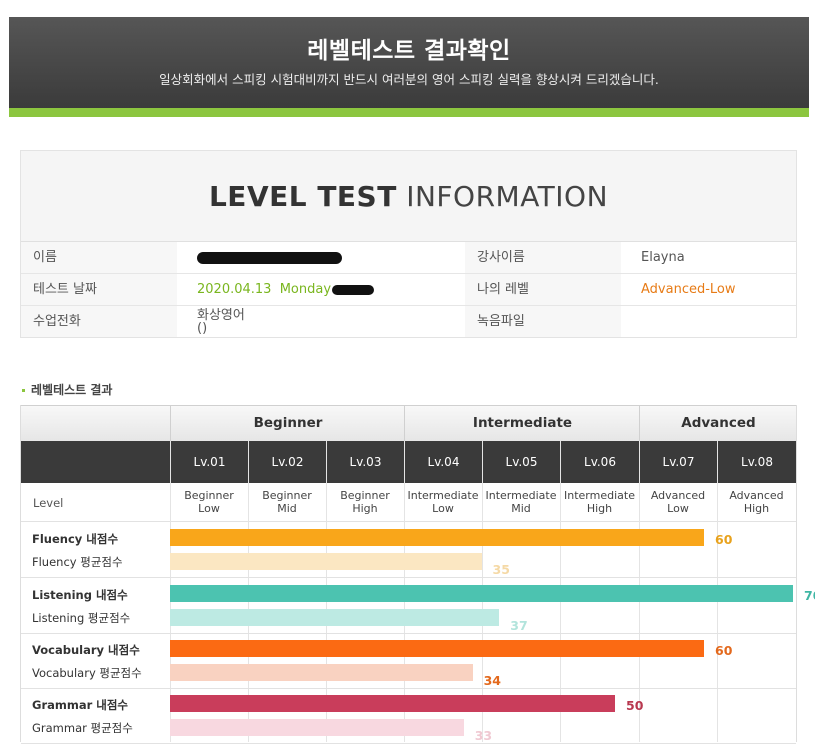  What do you see at coordinates (48, 503) in the screenshot?
I see `level-row-label: Level` at bounding box center [48, 503].